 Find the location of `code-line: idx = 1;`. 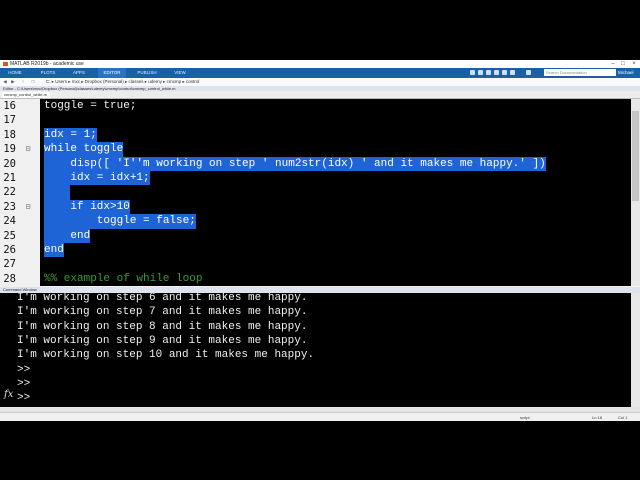

code-line: idx = 1; is located at coordinates (70, 135).